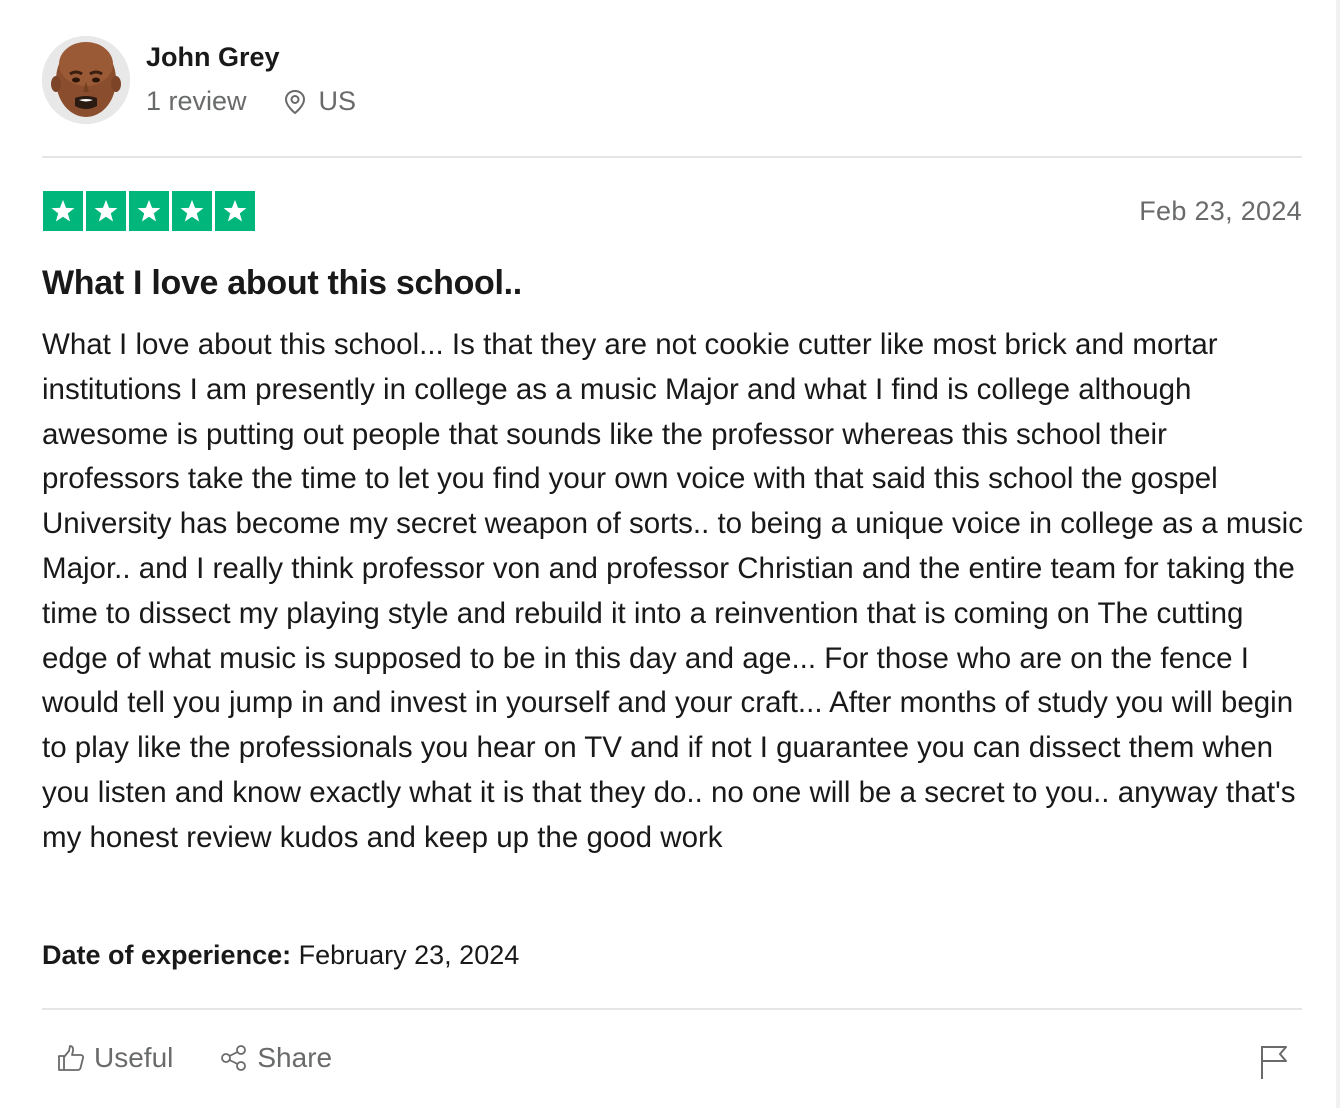 The width and height of the screenshot is (1340, 1108). What do you see at coordinates (342, 82) in the screenshot?
I see `reviewer-header: John Grey 1 review US` at bounding box center [342, 82].